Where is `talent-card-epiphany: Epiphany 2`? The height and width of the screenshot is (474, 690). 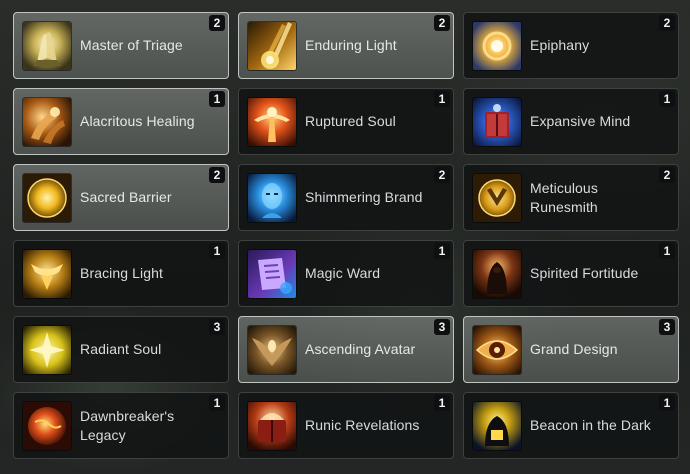
talent-card-epiphany: Epiphany 2 is located at coordinates (571, 45).